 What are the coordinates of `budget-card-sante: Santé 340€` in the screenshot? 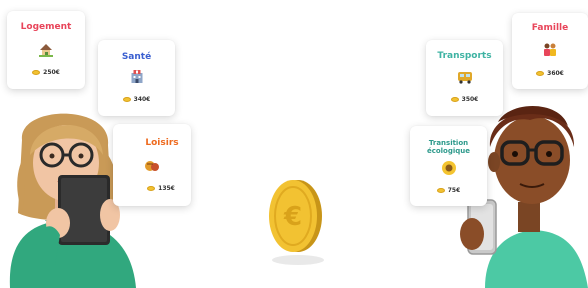 It's located at (136, 78).